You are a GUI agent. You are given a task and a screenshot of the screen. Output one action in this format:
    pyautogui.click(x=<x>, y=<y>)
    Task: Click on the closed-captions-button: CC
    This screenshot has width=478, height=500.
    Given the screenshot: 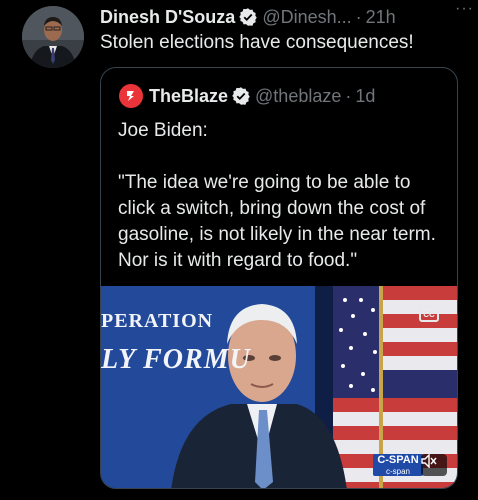 What is the action you would take?
    pyautogui.click(x=429, y=314)
    